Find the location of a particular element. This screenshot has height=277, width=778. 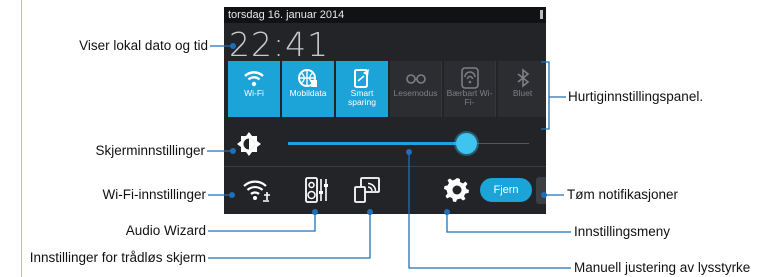

callout-date-time: Viser lokal dato og tid is located at coordinates (143, 45).